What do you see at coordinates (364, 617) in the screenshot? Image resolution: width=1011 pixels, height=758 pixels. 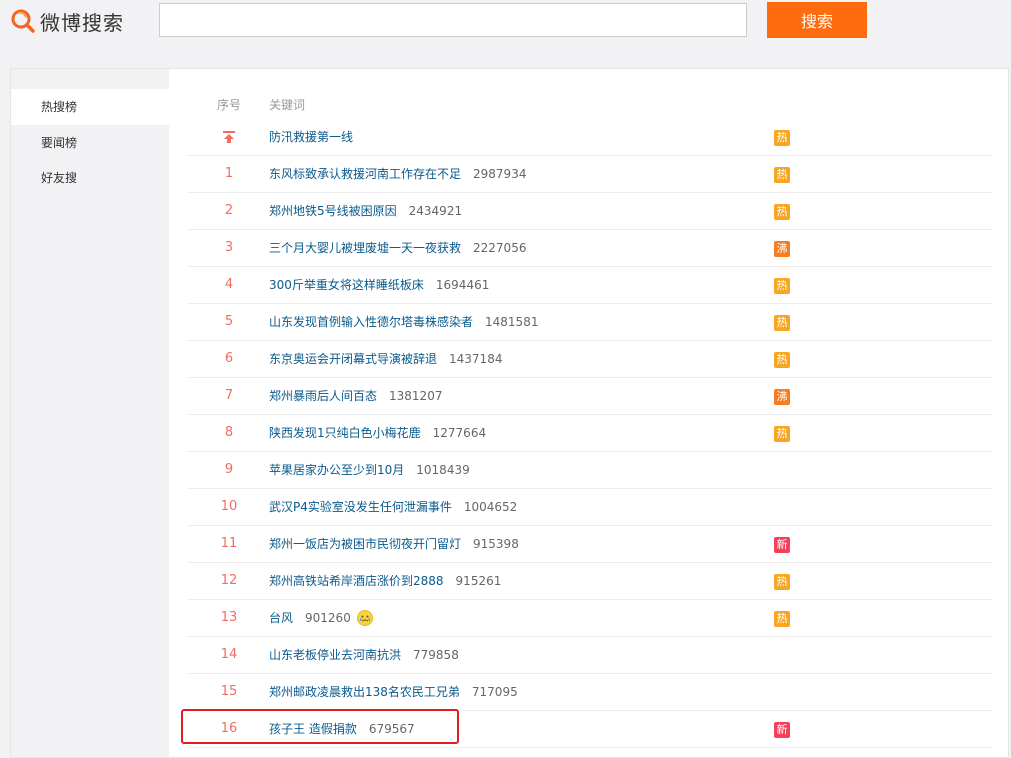 I see `crying-emoji-icon` at bounding box center [364, 617].